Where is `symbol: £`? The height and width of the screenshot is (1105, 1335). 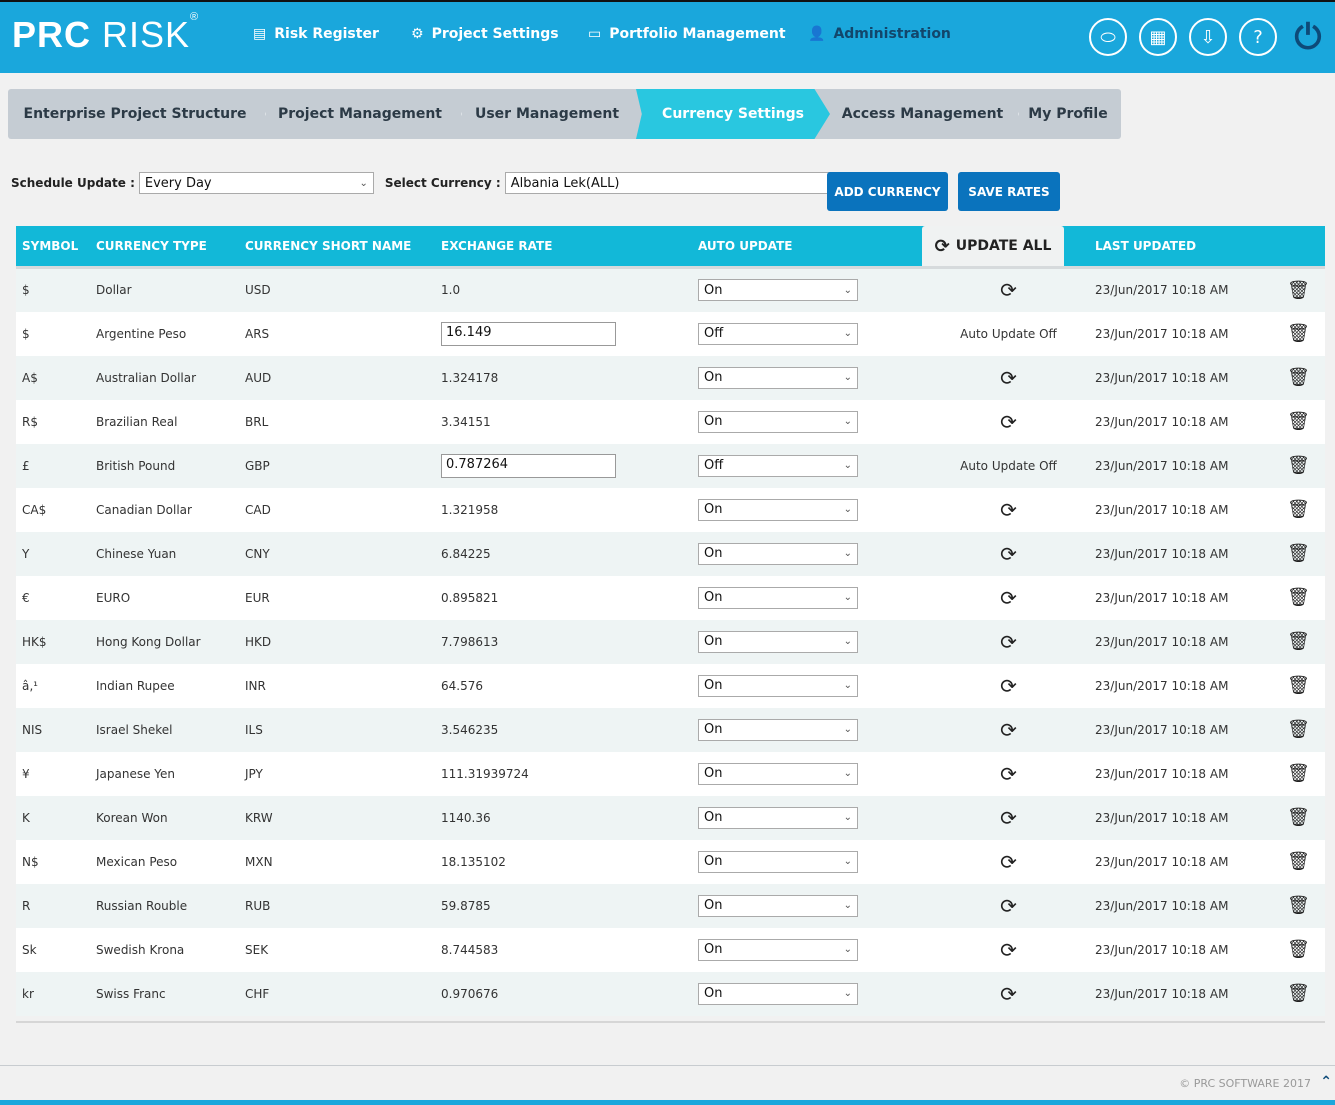
symbol: £ is located at coordinates (53, 465).